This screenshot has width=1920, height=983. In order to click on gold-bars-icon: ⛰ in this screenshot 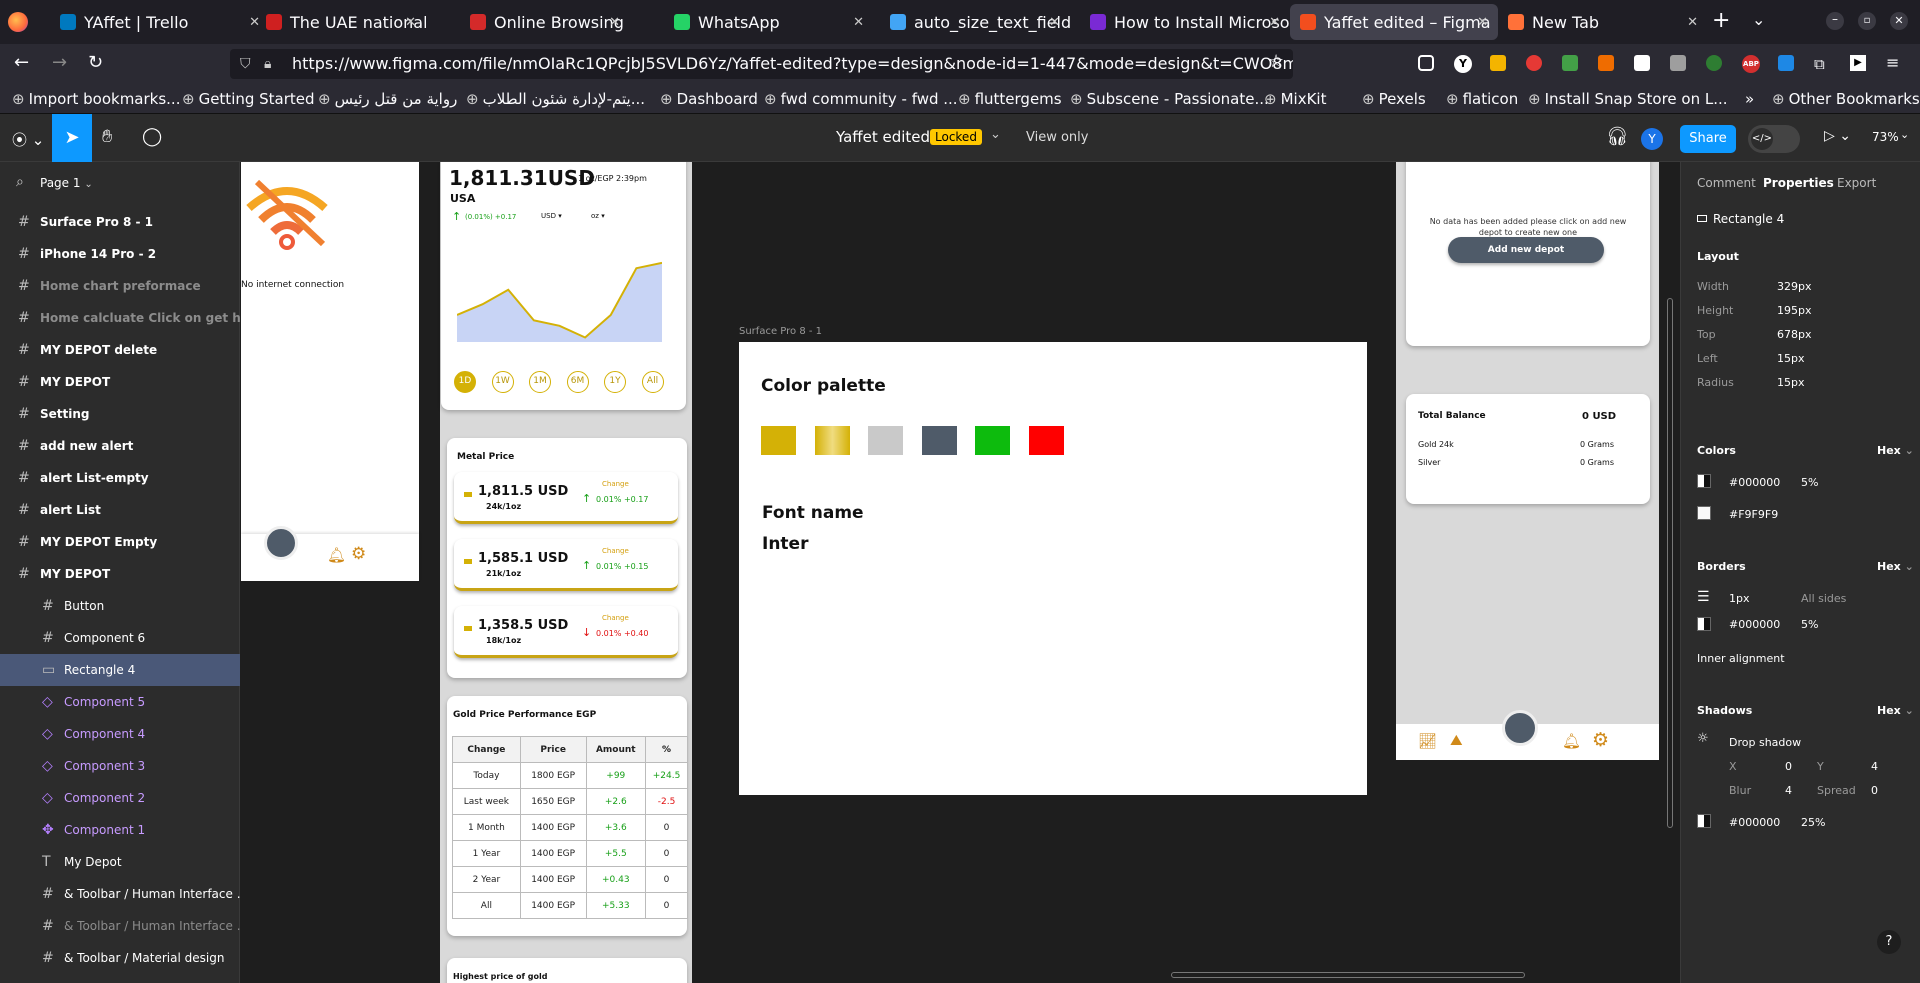, I will do `click(1456, 740)`.